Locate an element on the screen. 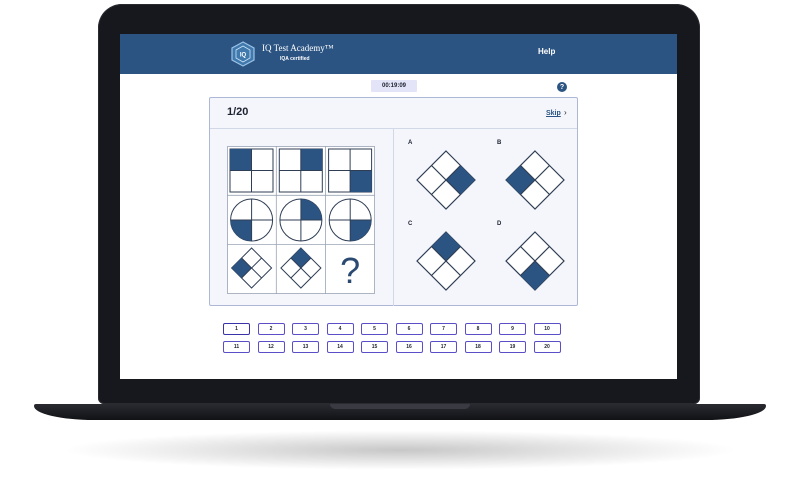 The height and width of the screenshot is (500, 800). answer-option-c: C is located at coordinates (445, 261).